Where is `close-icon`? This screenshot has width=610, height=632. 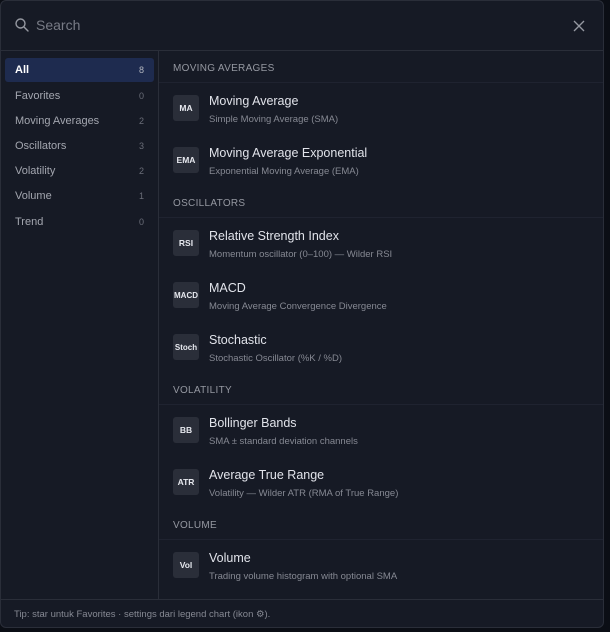 close-icon is located at coordinates (579, 26).